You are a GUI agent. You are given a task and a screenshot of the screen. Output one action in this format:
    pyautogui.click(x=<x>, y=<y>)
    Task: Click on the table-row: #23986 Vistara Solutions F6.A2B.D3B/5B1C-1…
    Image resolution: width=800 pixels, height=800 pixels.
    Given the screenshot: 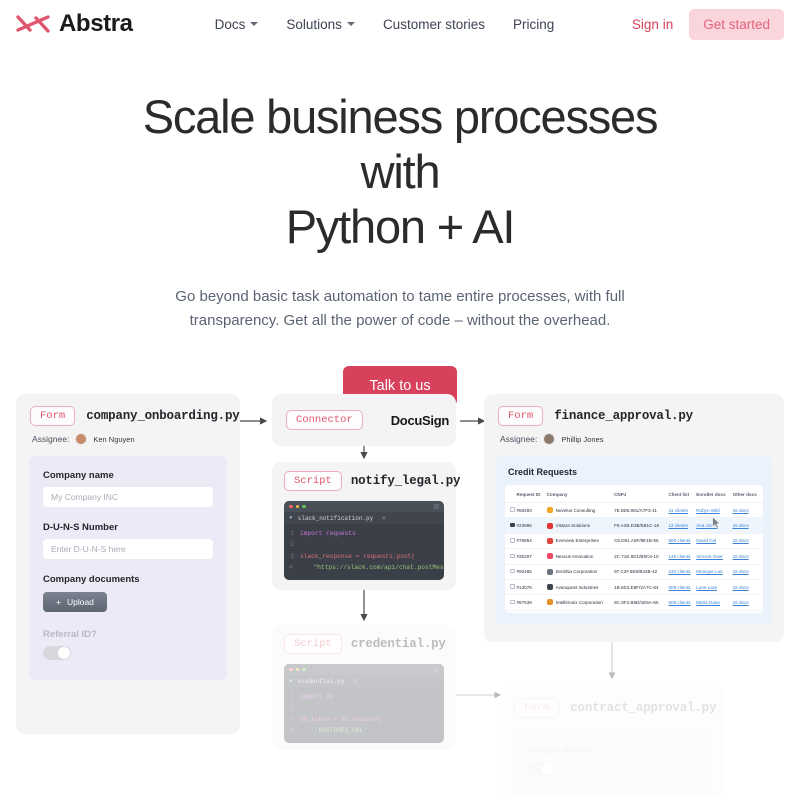 What is the action you would take?
    pyautogui.click(x=634, y=525)
    